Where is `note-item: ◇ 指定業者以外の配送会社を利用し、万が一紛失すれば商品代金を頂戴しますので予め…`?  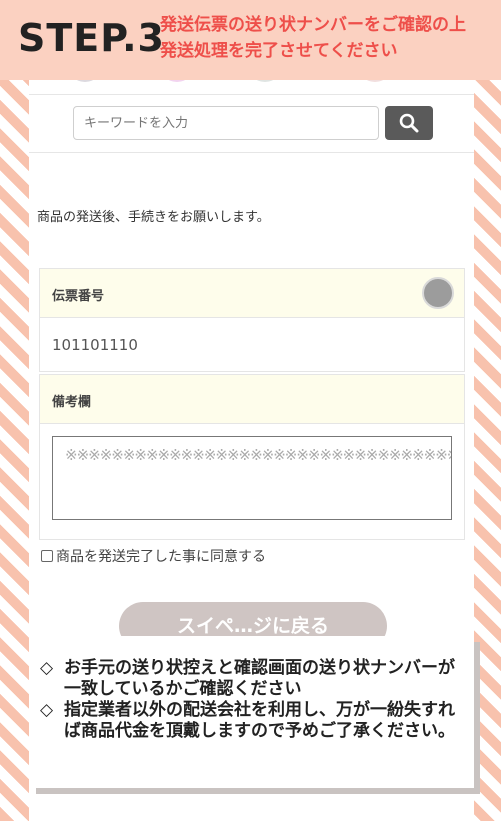
note-item: ◇ 指定業者以外の配送会社を利用し、万が一紛失すれば商品代金を頂戴しますので予め… is located at coordinates (252, 721).